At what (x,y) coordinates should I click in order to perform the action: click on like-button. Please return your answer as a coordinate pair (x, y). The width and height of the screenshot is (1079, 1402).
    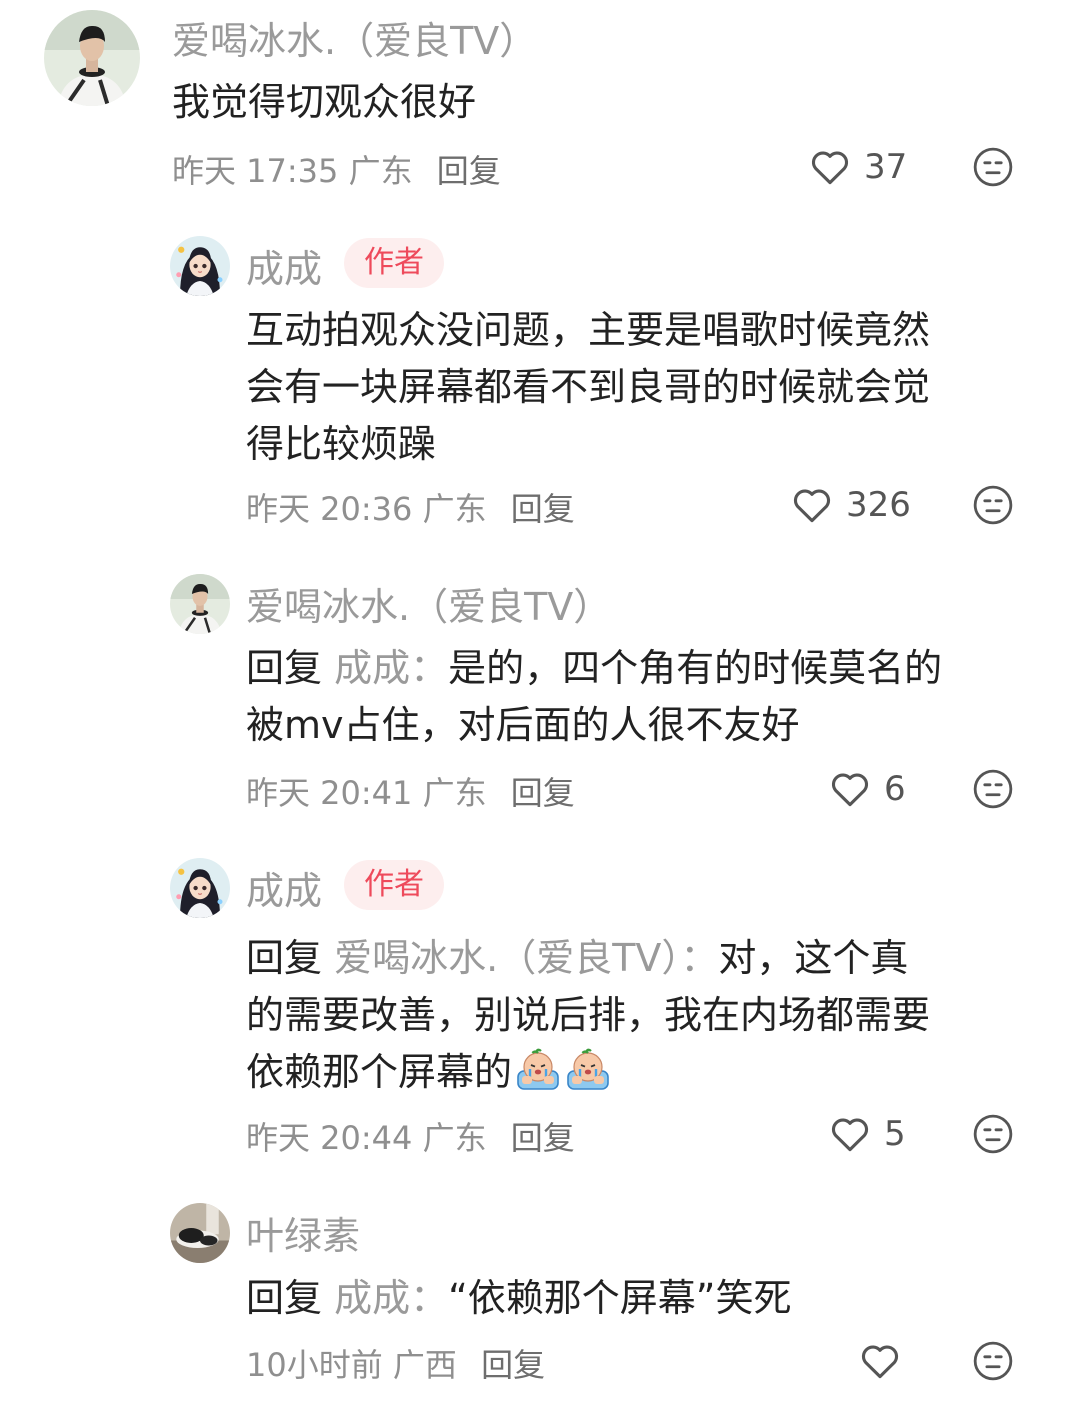
    Looking at the image, I should click on (880, 1361).